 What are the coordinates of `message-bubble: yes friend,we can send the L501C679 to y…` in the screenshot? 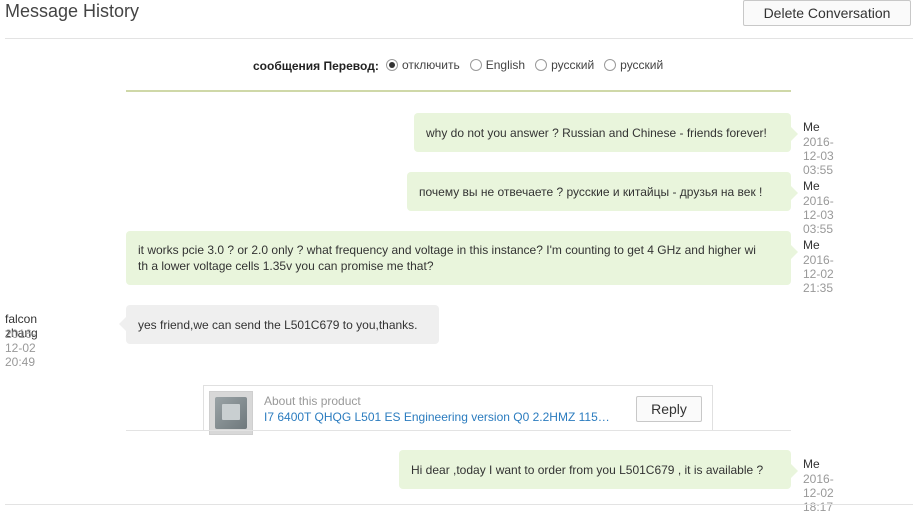 It's located at (279, 324).